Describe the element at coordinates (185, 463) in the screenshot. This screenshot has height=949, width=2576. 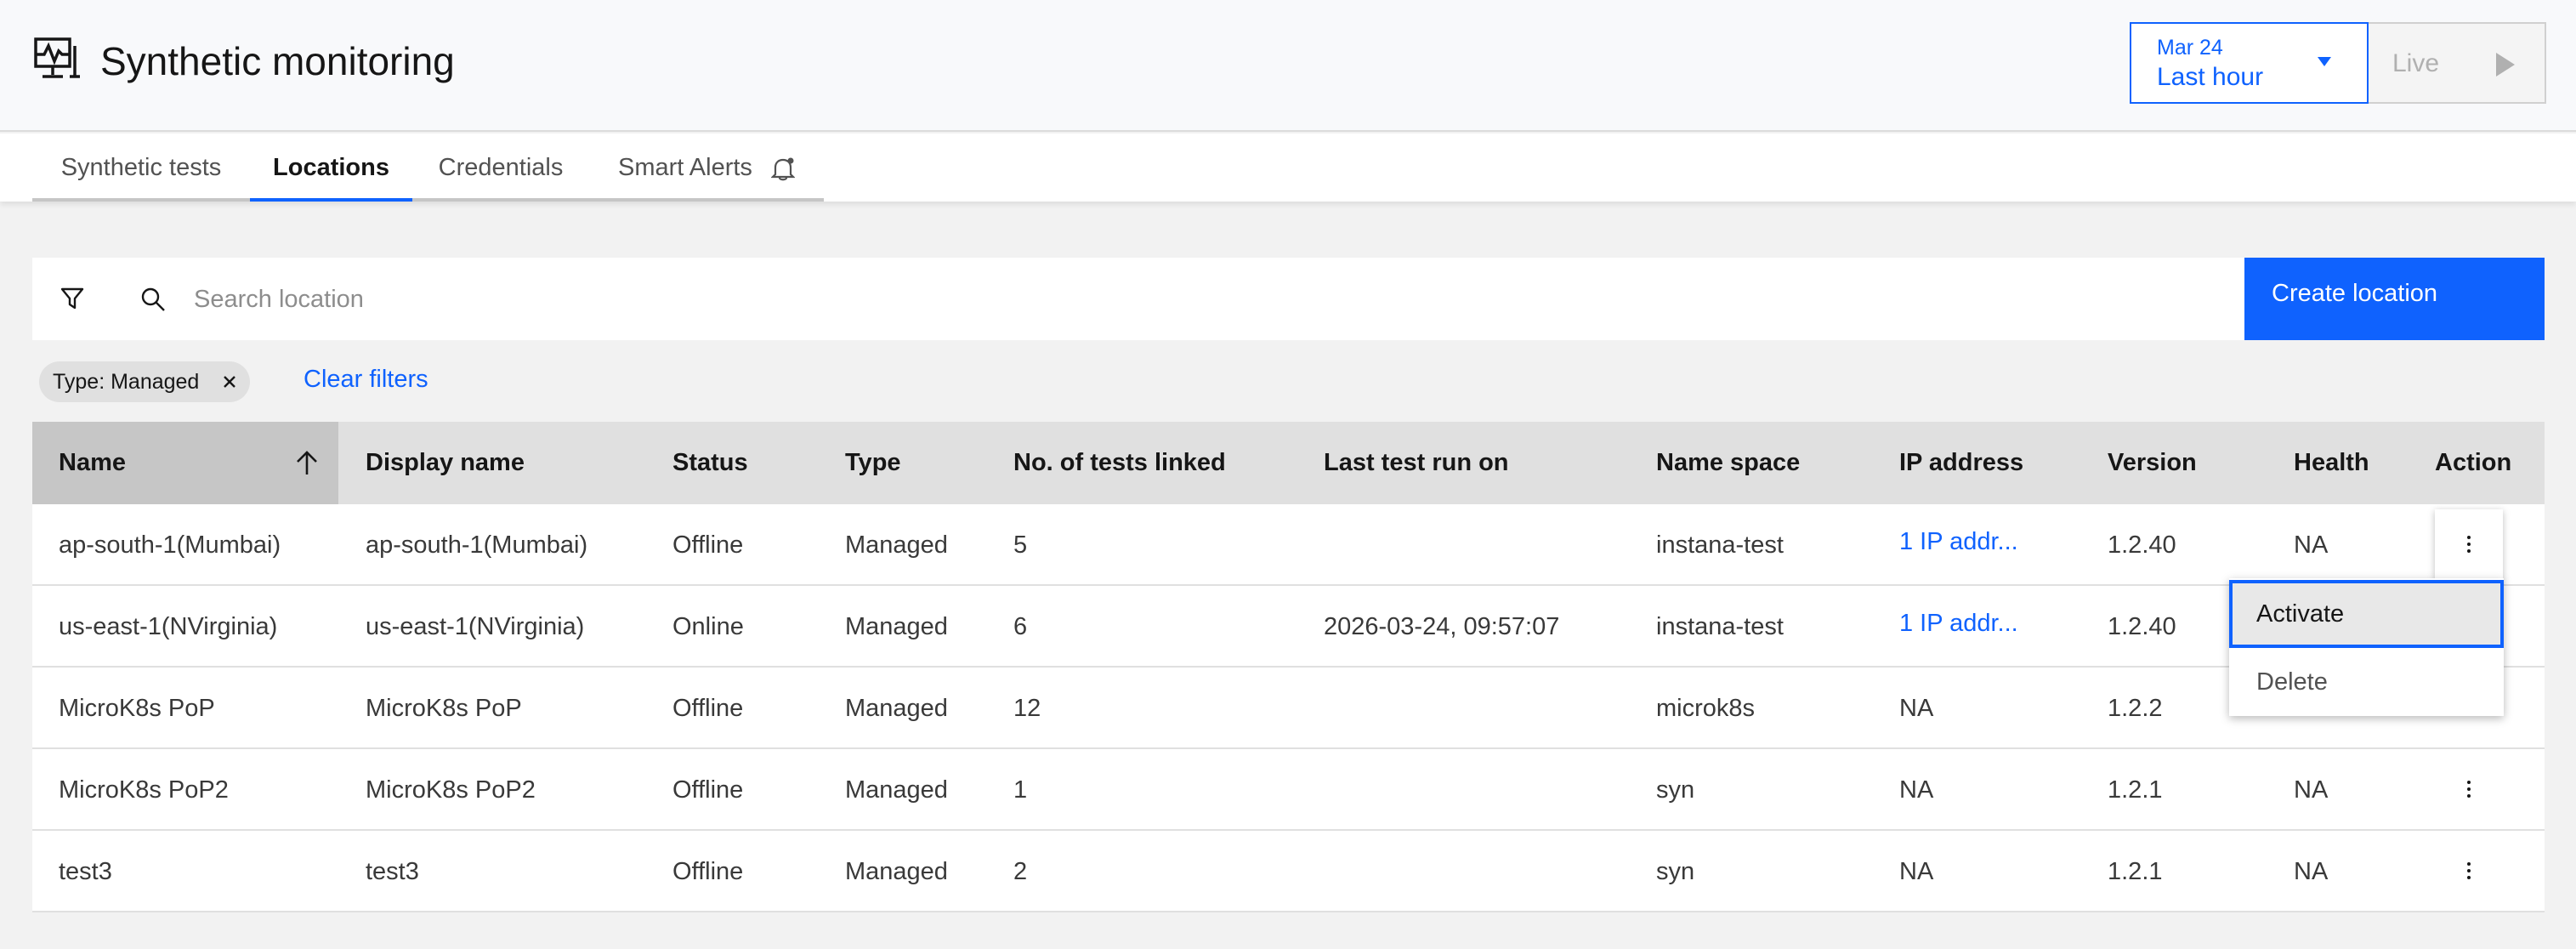
I see `column-header-name: Name` at that location.